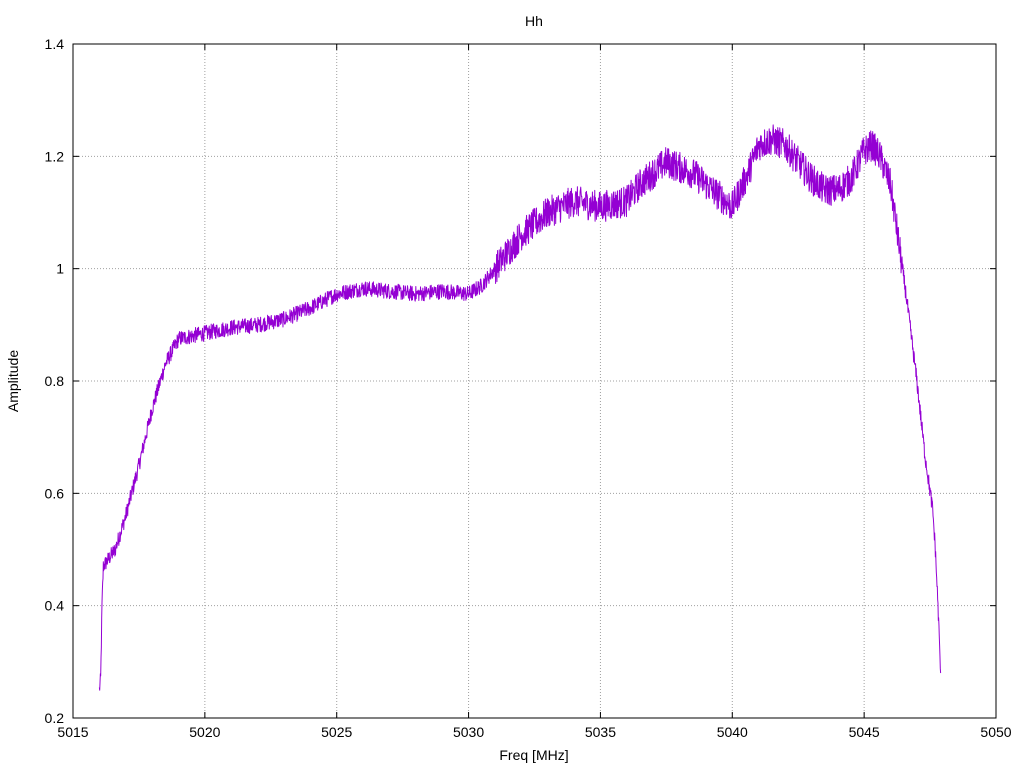 The width and height of the screenshot is (1024, 768). Describe the element at coordinates (336, 732) in the screenshot. I see `x-tick-label: 5025` at that location.